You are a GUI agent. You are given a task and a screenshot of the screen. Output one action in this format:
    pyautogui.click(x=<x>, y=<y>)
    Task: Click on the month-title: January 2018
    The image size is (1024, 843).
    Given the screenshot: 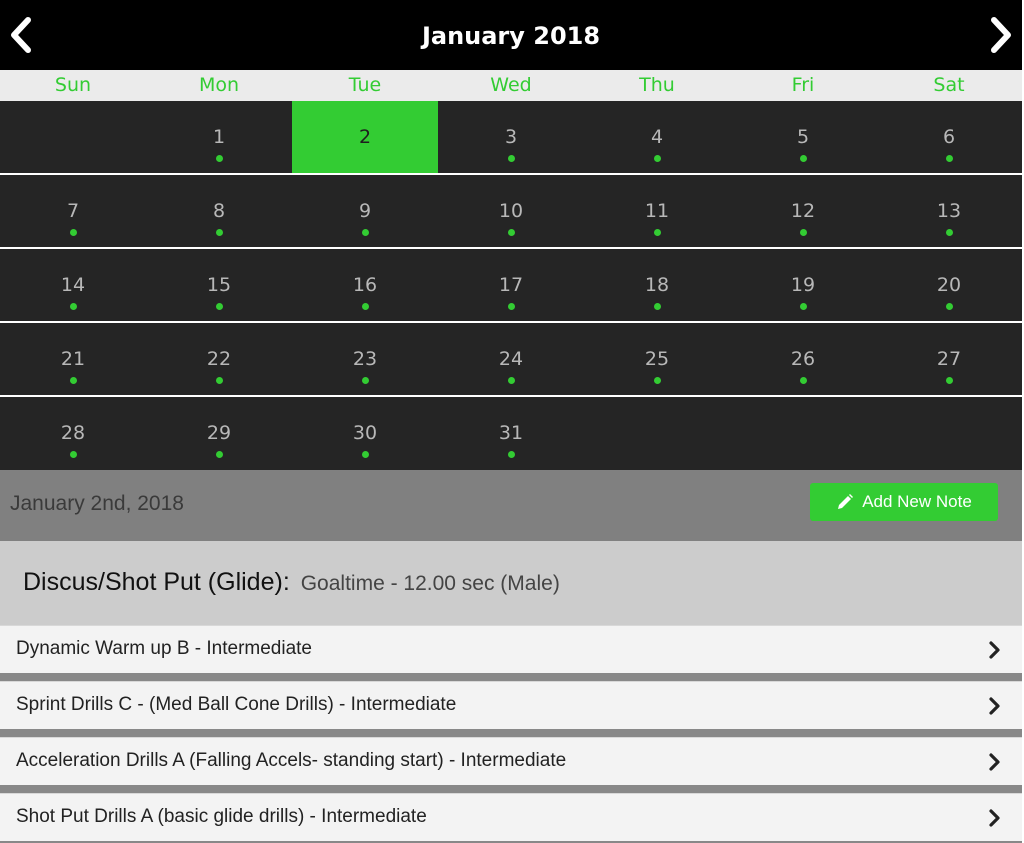 What is the action you would take?
    pyautogui.click(x=511, y=36)
    